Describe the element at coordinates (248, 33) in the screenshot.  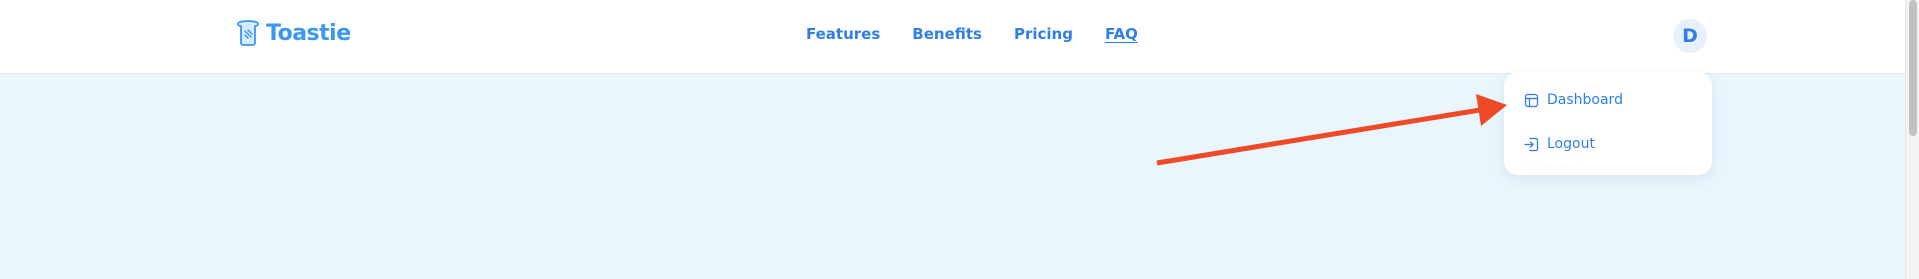
I see `toast-logo-icon` at that location.